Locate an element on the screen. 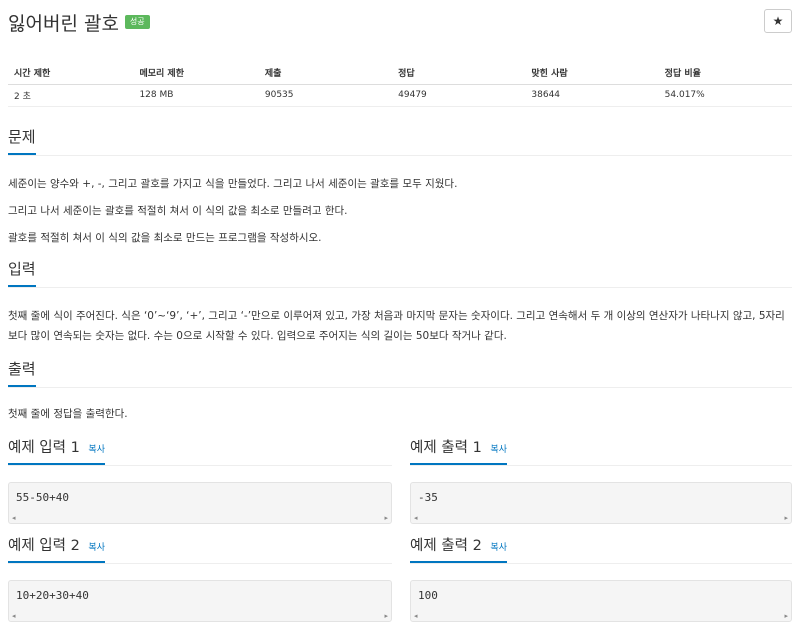 This screenshot has height=632, width=800. sample-input-2-label: 예제 입력 2 is located at coordinates (44, 546).